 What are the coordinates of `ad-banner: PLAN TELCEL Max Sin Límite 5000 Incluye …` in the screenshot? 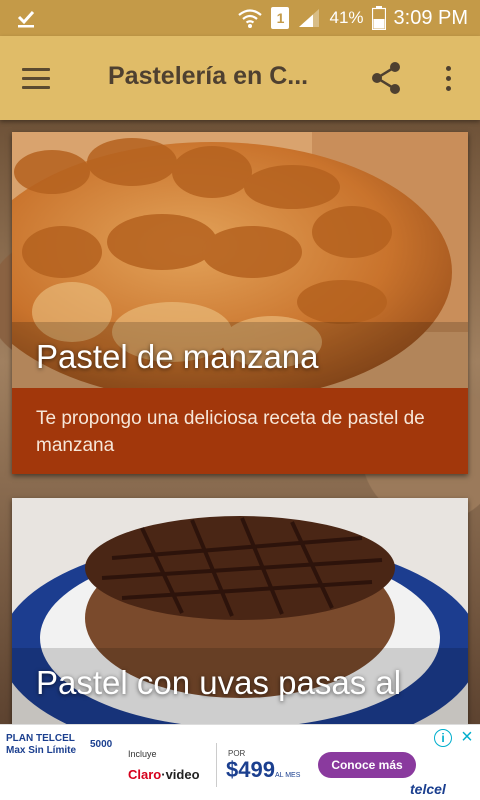 It's located at (240, 762).